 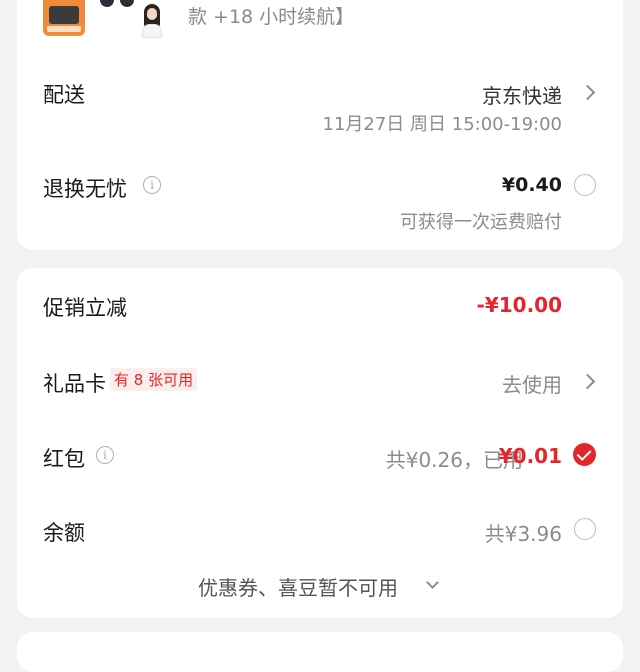 I want to click on product-thumbnail, so click(x=64, y=18).